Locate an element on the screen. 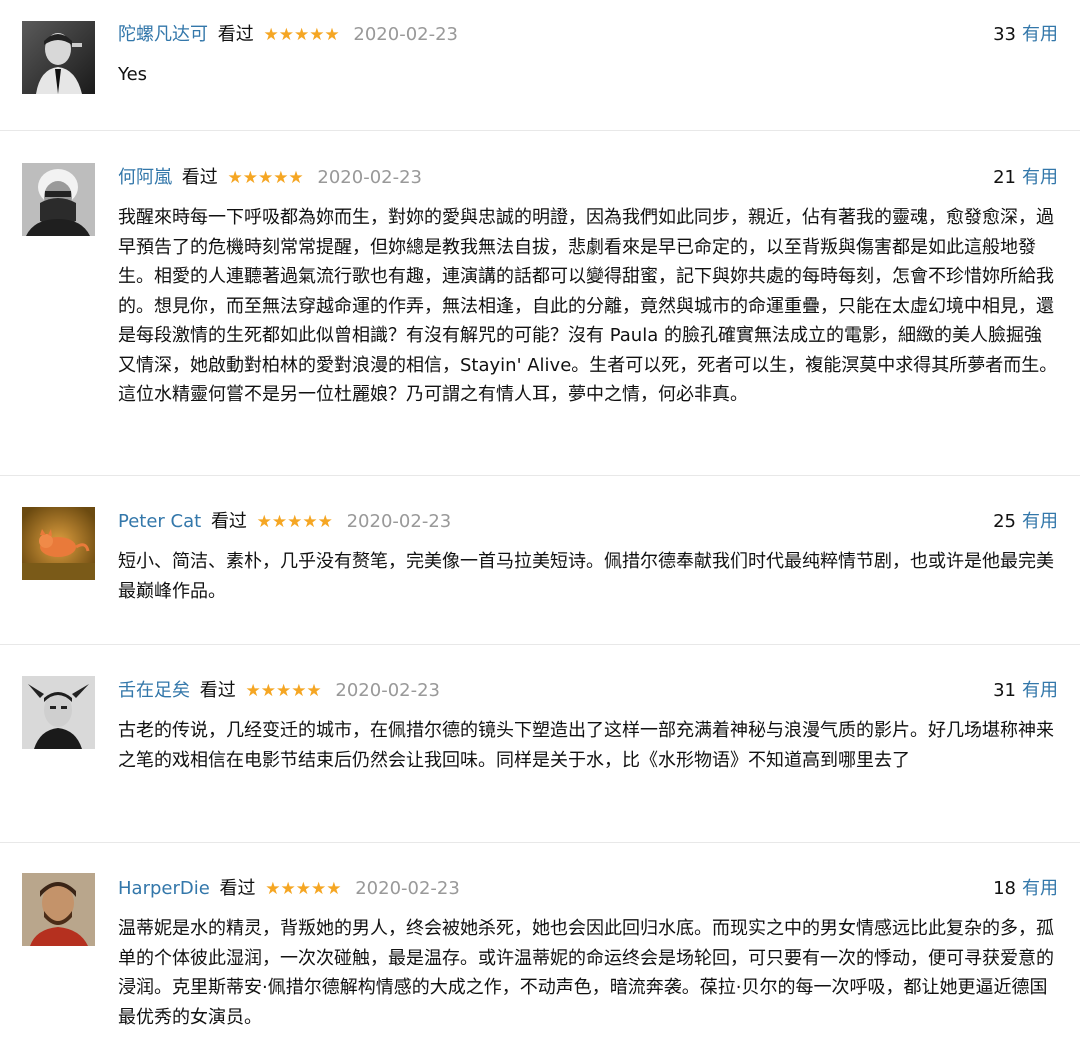  vote-count: 18 is located at coordinates (1004, 888).